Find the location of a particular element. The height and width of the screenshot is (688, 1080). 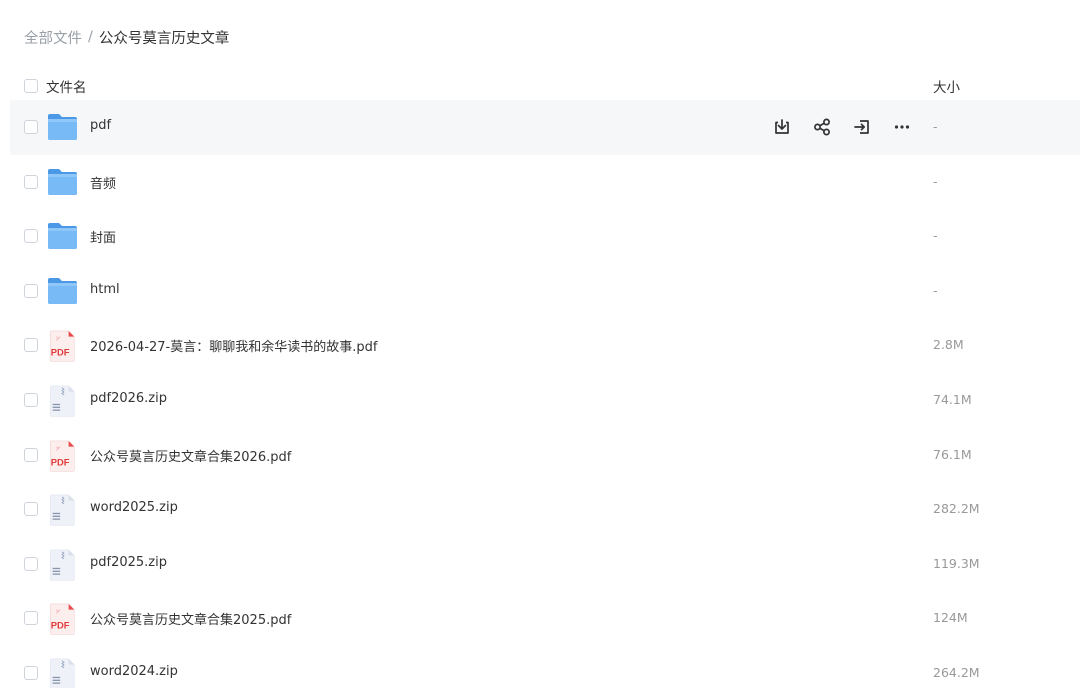

file-name: pdf2025.zip is located at coordinates (128, 562).